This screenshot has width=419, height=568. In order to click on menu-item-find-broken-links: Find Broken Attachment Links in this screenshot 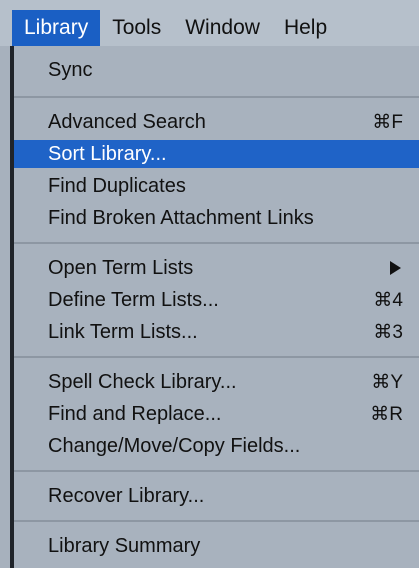, I will do `click(216, 218)`.